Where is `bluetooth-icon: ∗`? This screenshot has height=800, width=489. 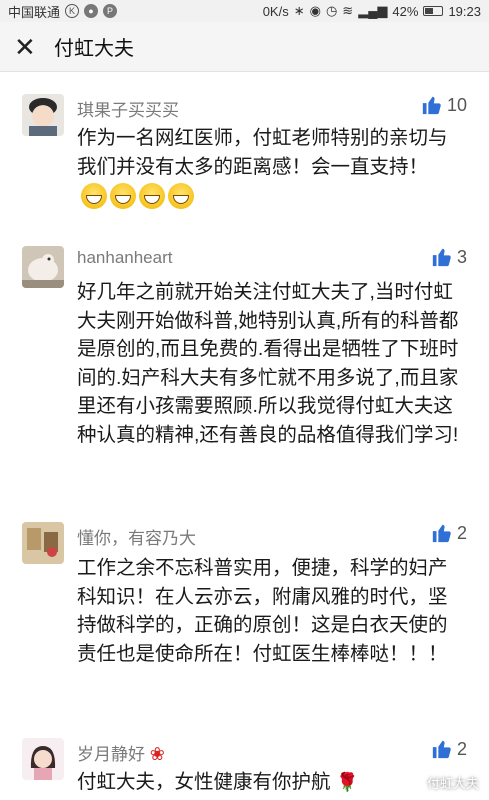 bluetooth-icon: ∗ is located at coordinates (299, 10).